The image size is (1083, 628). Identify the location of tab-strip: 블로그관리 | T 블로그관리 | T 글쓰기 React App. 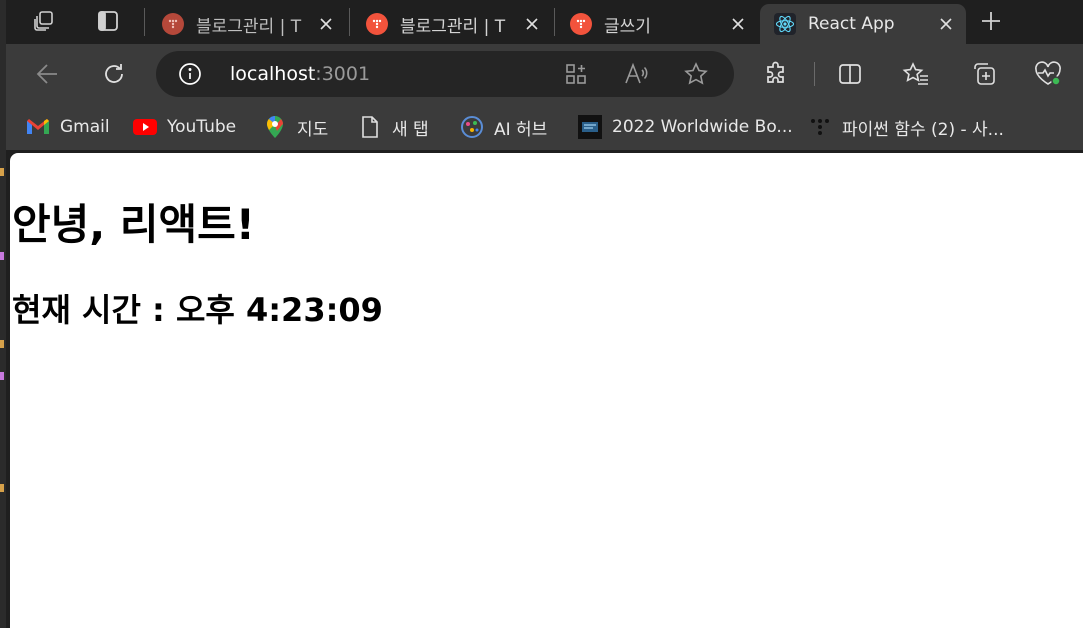
(544, 22).